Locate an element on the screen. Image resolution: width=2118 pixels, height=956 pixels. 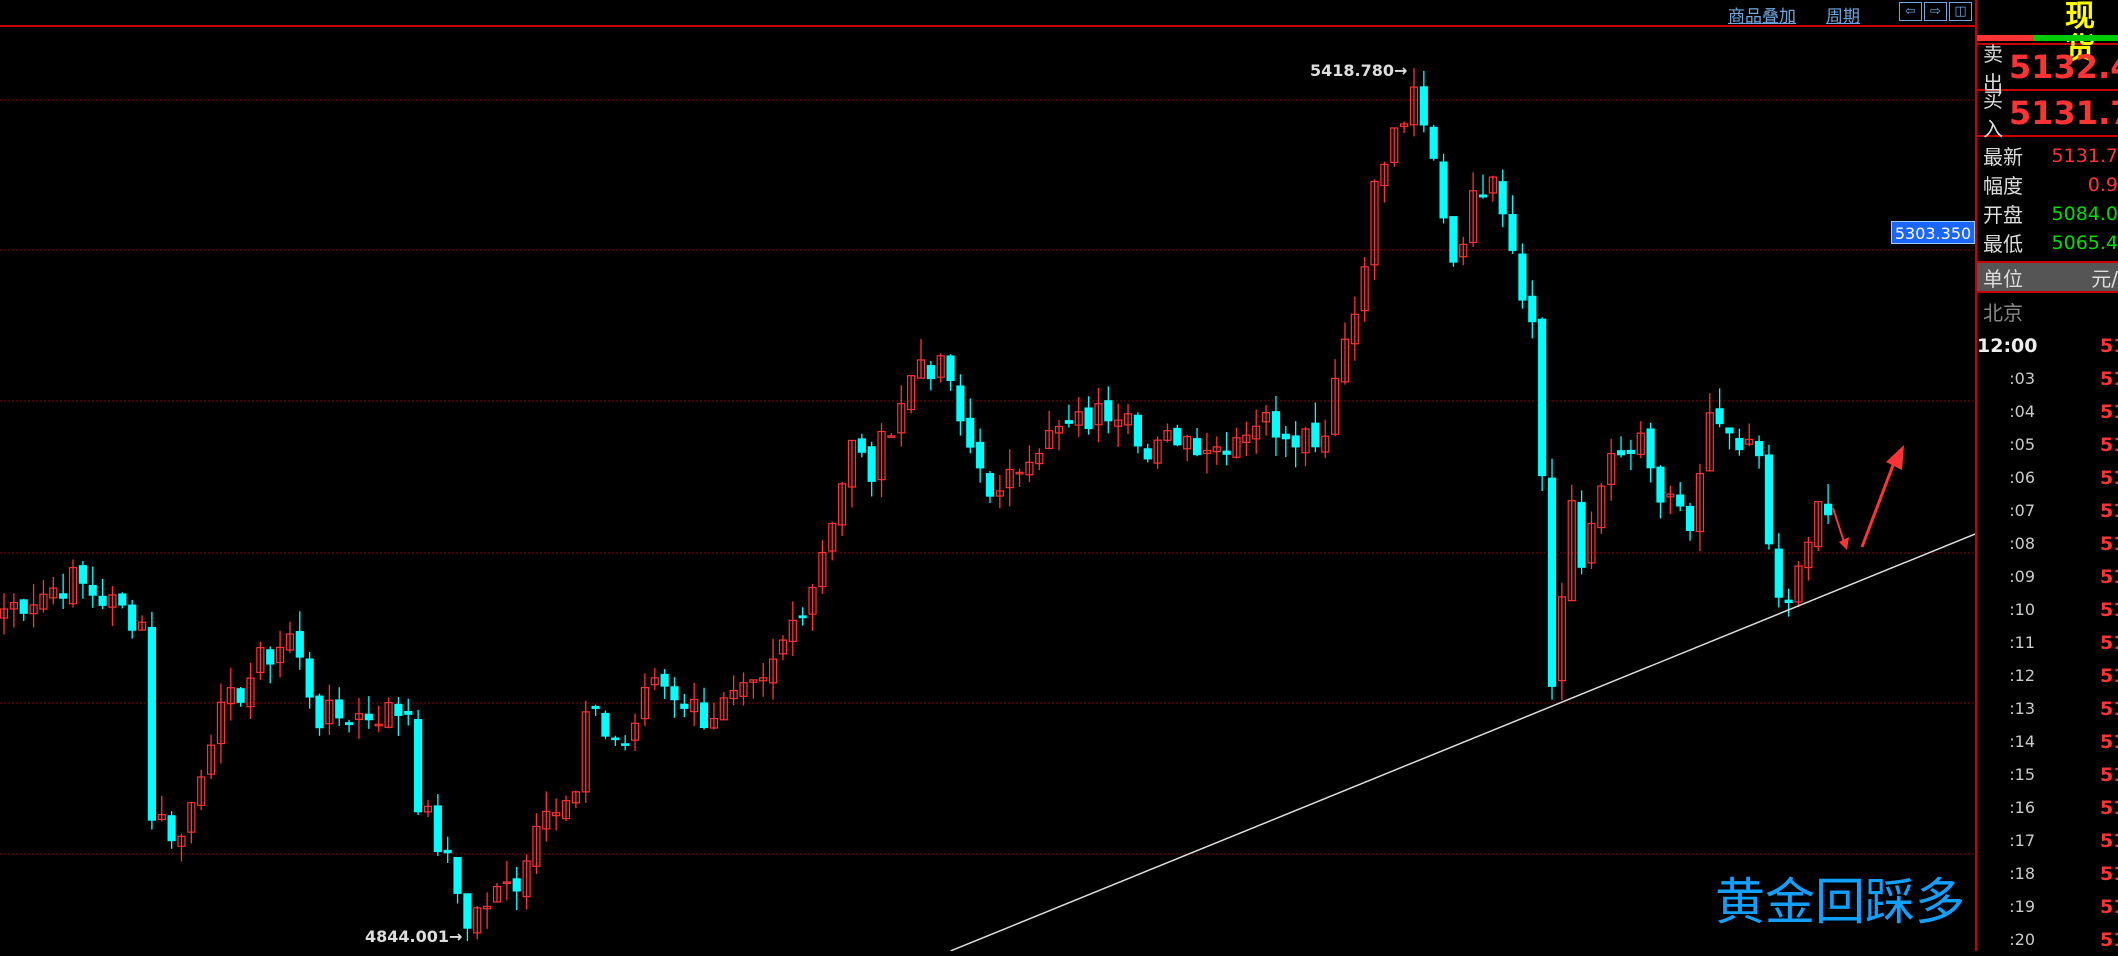
tick-time: :03 is located at coordinates (2022, 378).